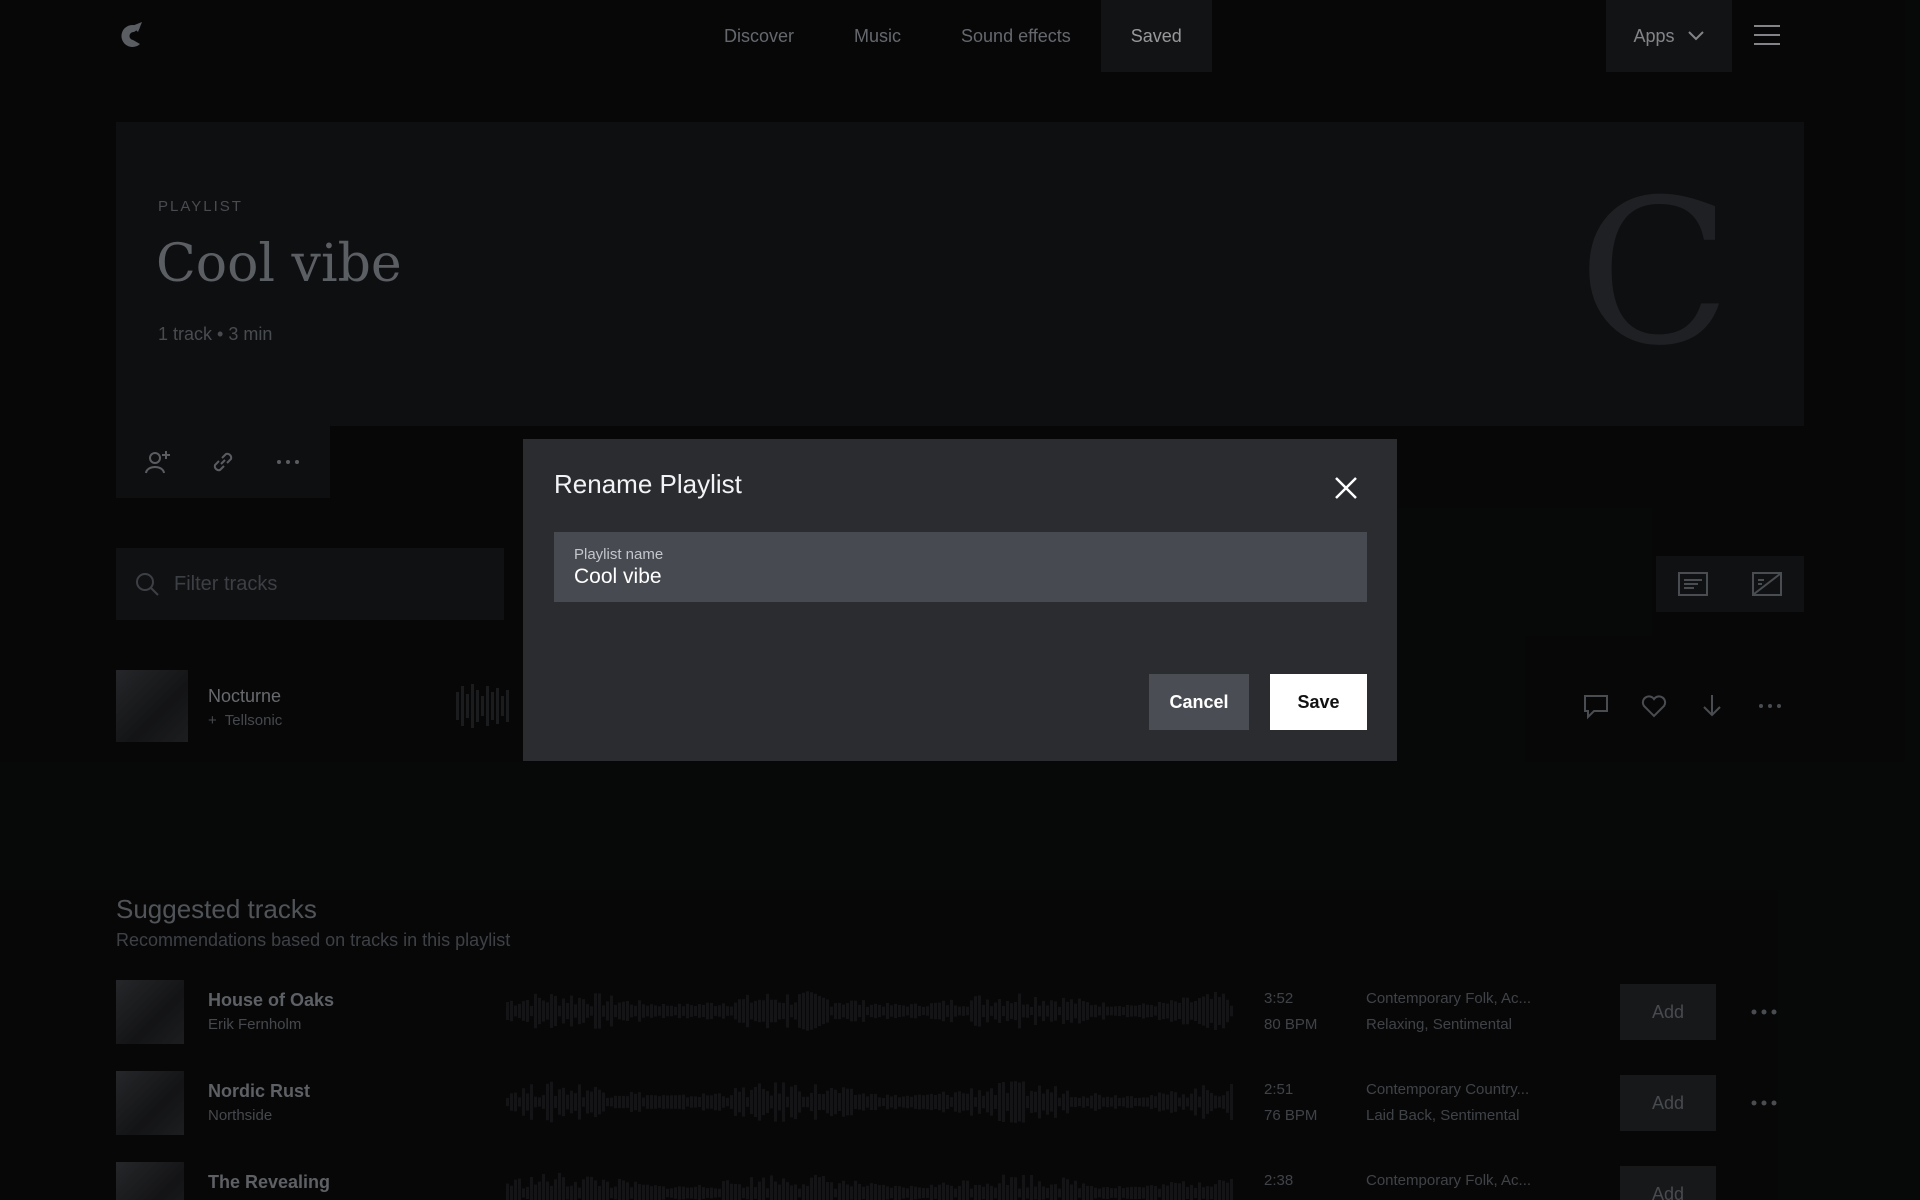 The height and width of the screenshot is (1200, 1920). Describe the element at coordinates (1318, 702) in the screenshot. I see `save-button: Save` at that location.